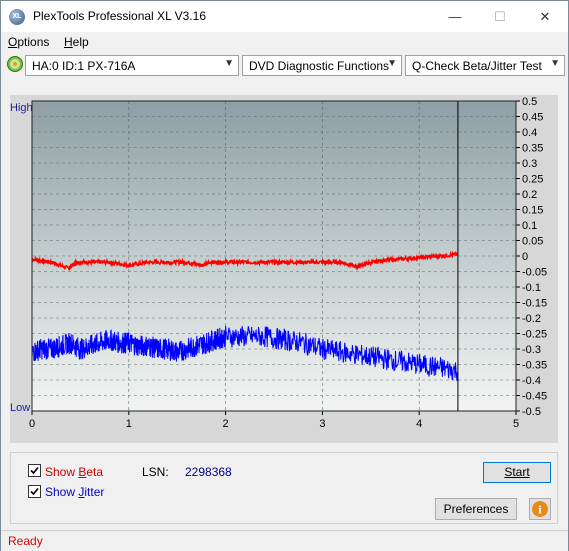  I want to click on y-tick-label: 0.35, so click(532, 149).